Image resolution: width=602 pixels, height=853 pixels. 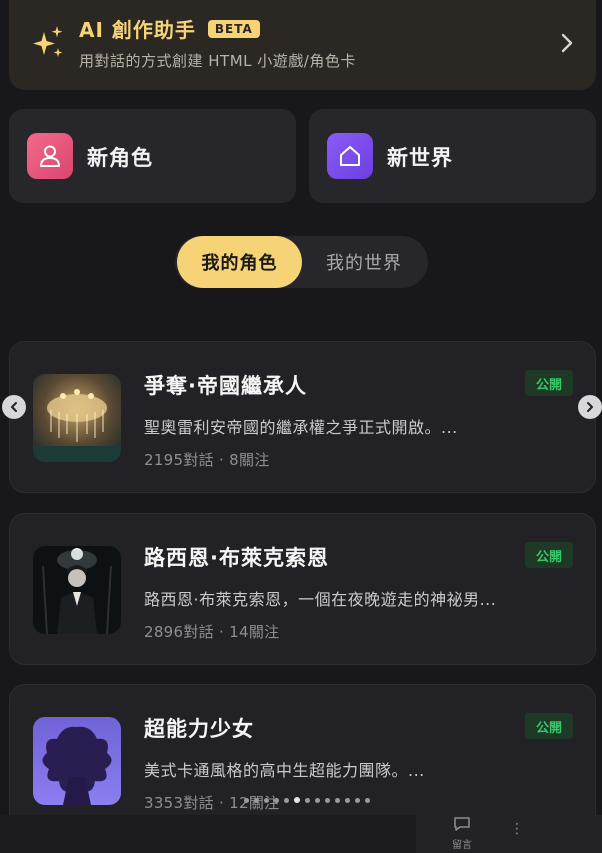 I want to click on tab-switcher: 我的角色 我的世界, so click(x=301, y=262).